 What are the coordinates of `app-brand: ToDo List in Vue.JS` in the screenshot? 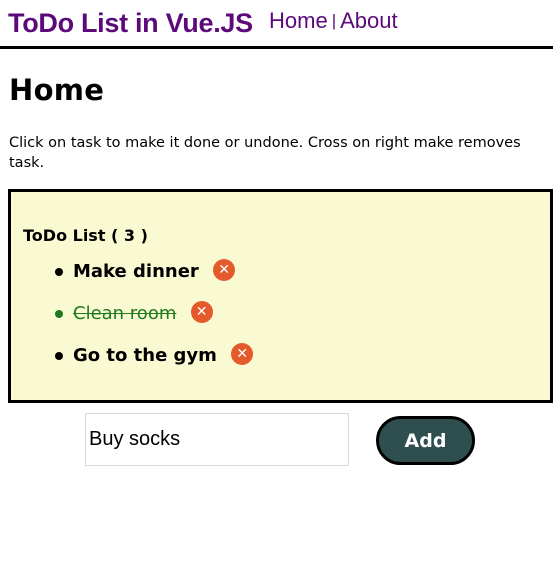 It's located at (130, 23).